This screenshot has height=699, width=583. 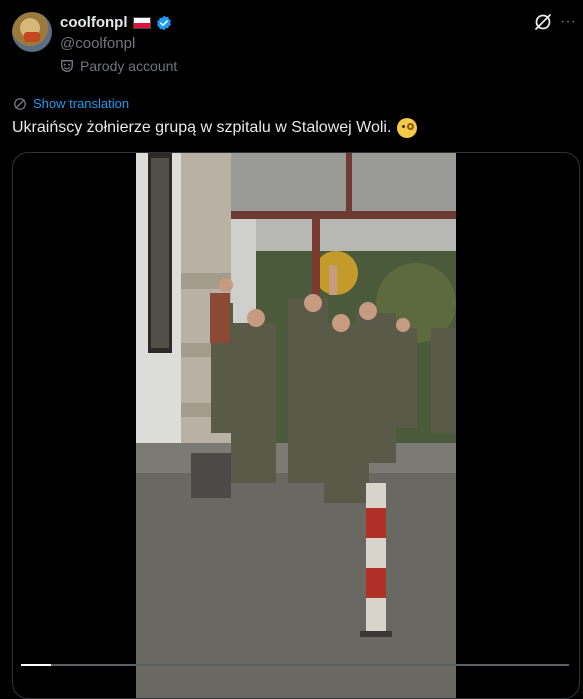 I want to click on verified-badge-icon, so click(x=164, y=23).